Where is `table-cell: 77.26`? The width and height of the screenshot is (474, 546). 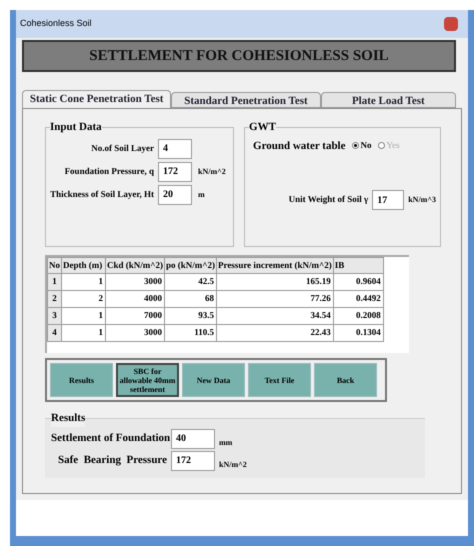
table-cell: 77.26 is located at coordinates (275, 299).